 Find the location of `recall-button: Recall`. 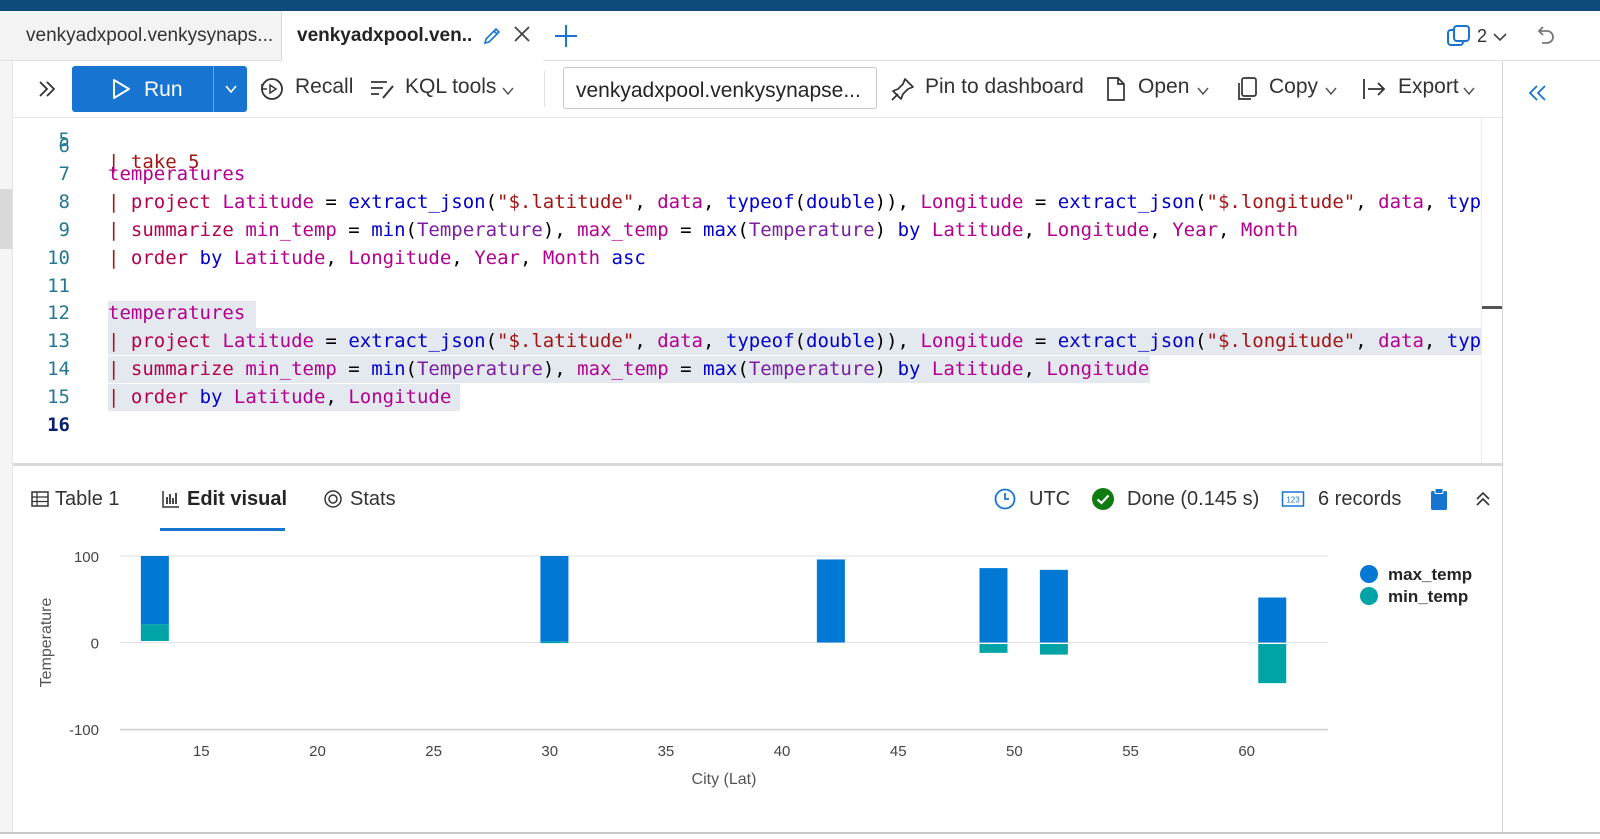

recall-button: Recall is located at coordinates (324, 87).